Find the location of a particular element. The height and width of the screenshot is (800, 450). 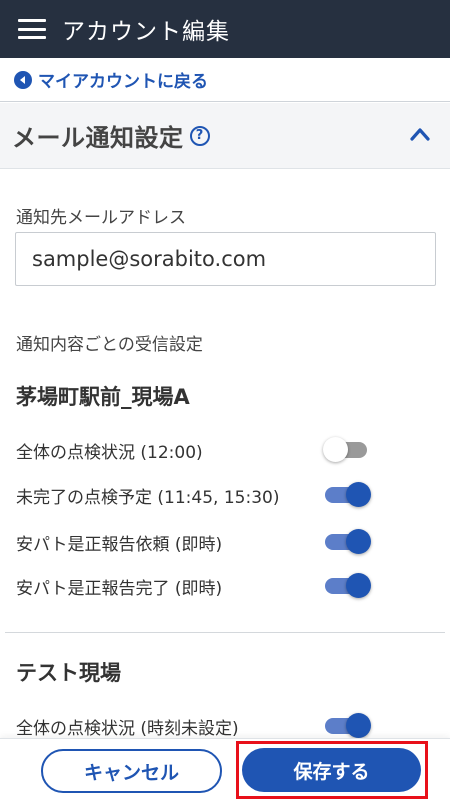

notification-row: 安パト是正報告依頼 (即時) is located at coordinates (226, 542).